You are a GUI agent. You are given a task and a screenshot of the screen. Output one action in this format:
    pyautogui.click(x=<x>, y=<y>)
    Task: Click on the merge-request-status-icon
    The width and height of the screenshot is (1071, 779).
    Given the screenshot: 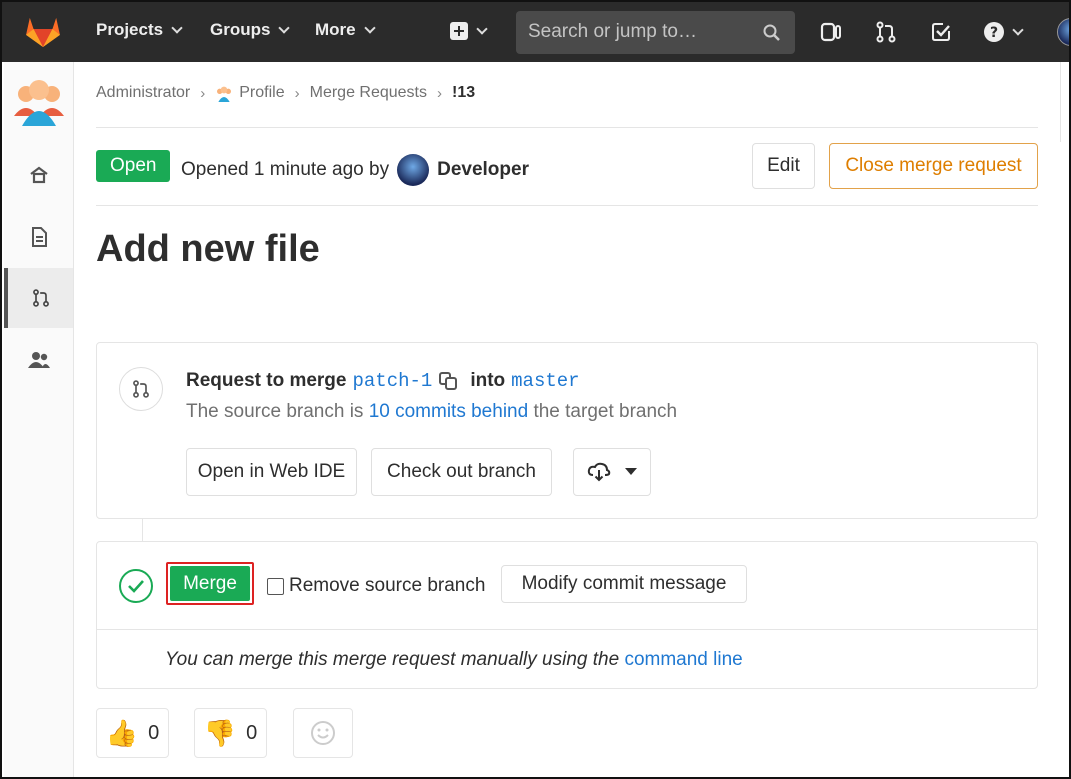 What is the action you would take?
    pyautogui.click(x=141, y=389)
    